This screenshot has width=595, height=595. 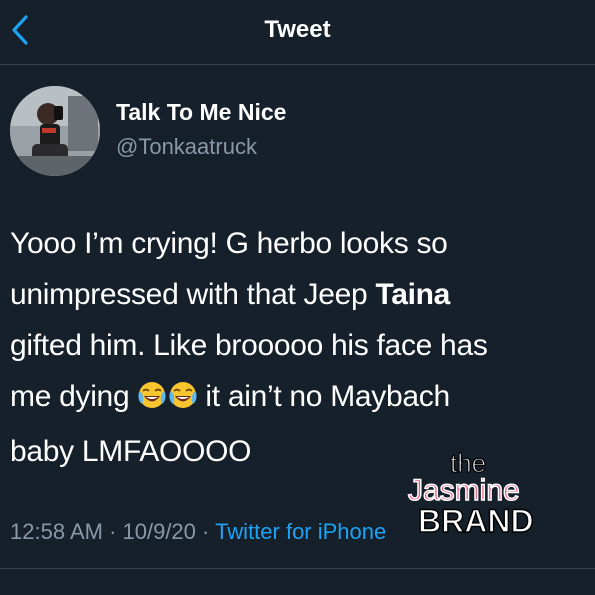 I want to click on watermark-line-3: BRAND, so click(x=476, y=520).